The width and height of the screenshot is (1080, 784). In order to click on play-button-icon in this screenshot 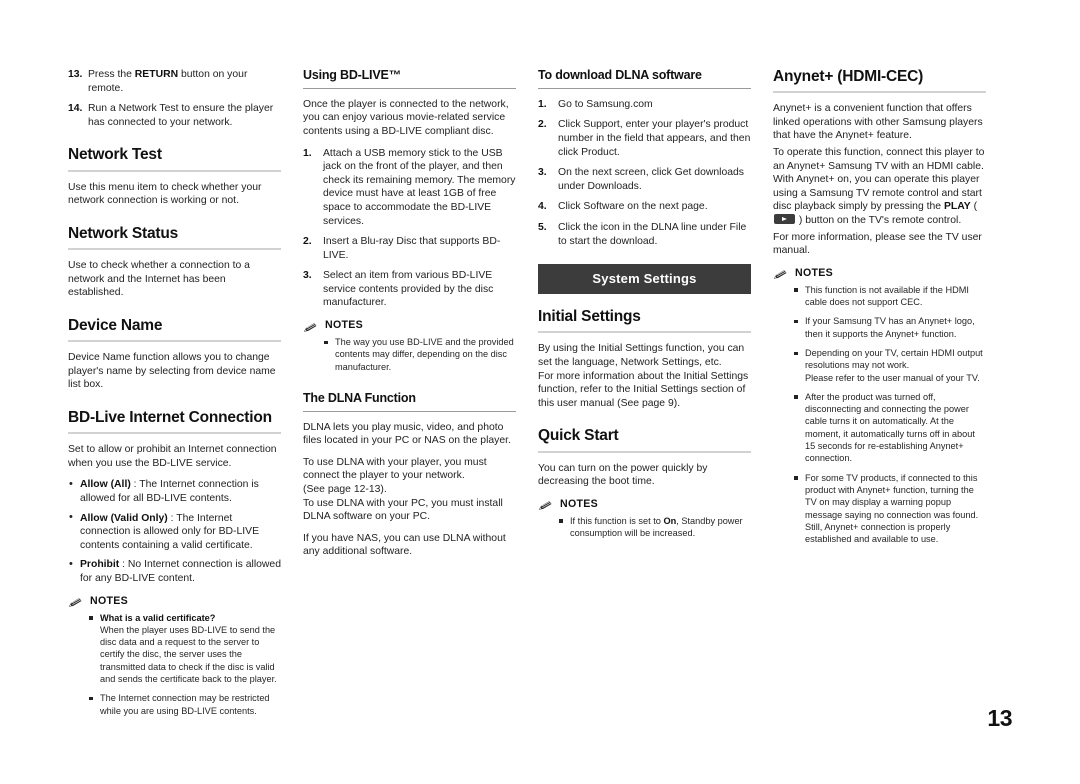, I will do `click(784, 219)`.